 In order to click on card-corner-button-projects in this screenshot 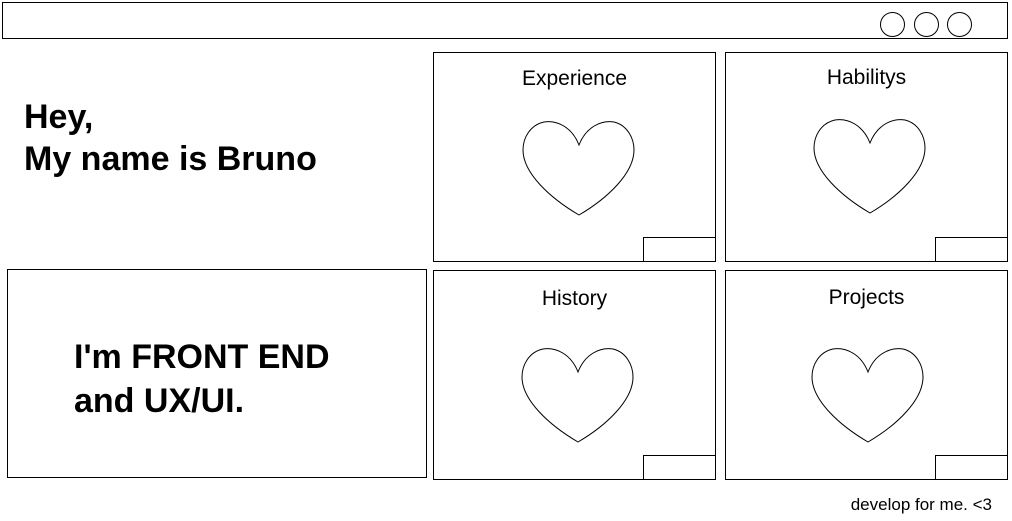, I will do `click(971, 467)`.